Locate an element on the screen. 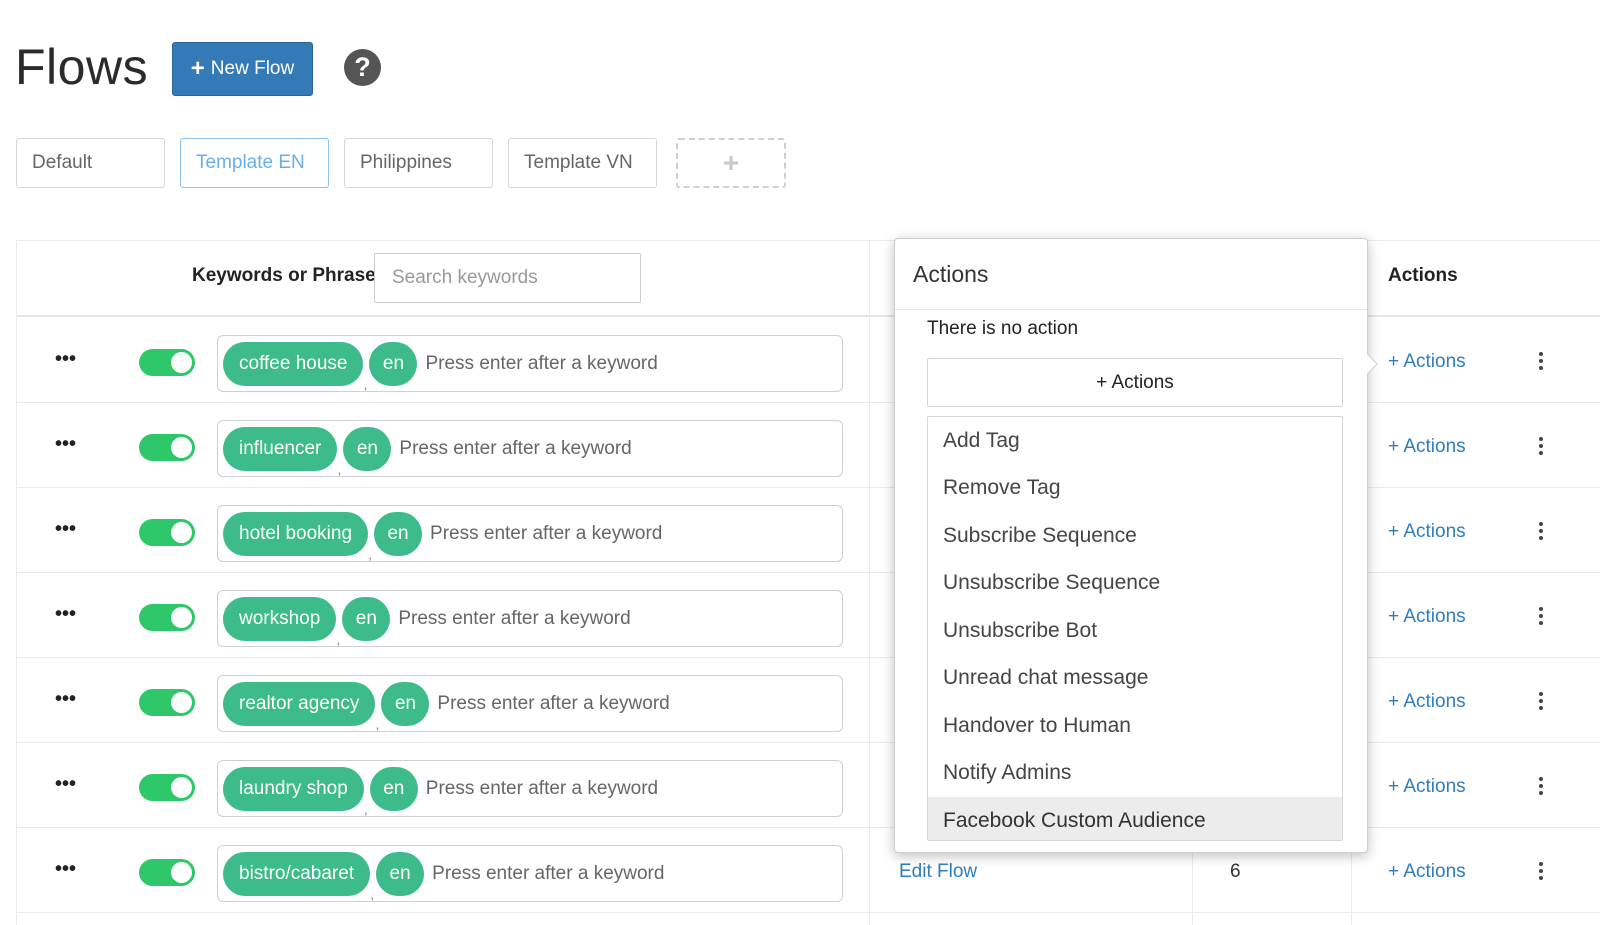 The width and height of the screenshot is (1600, 925). keywords-column-header: Keywords or Phrase is located at coordinates (284, 275).